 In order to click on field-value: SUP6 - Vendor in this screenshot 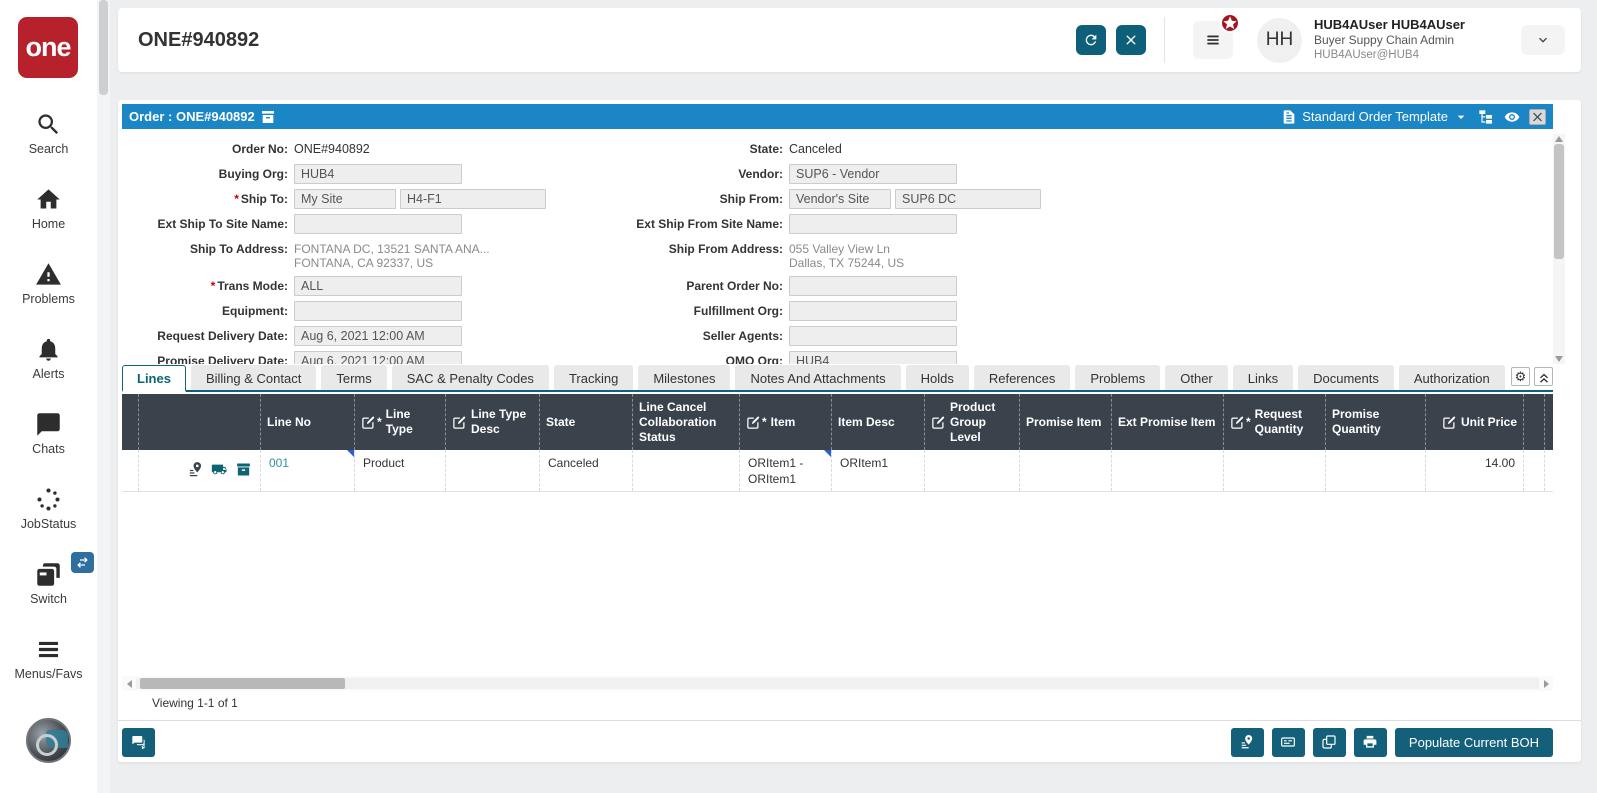, I will do `click(873, 174)`.